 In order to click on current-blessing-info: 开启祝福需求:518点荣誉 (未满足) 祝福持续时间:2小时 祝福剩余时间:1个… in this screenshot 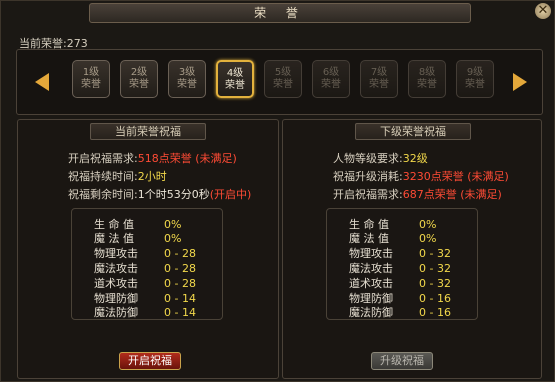, I will do `click(159, 177)`.